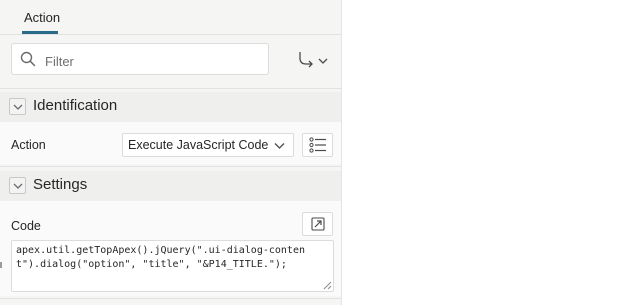 This screenshot has height=305, width=635. I want to click on resize-grip-icon, so click(327, 285).